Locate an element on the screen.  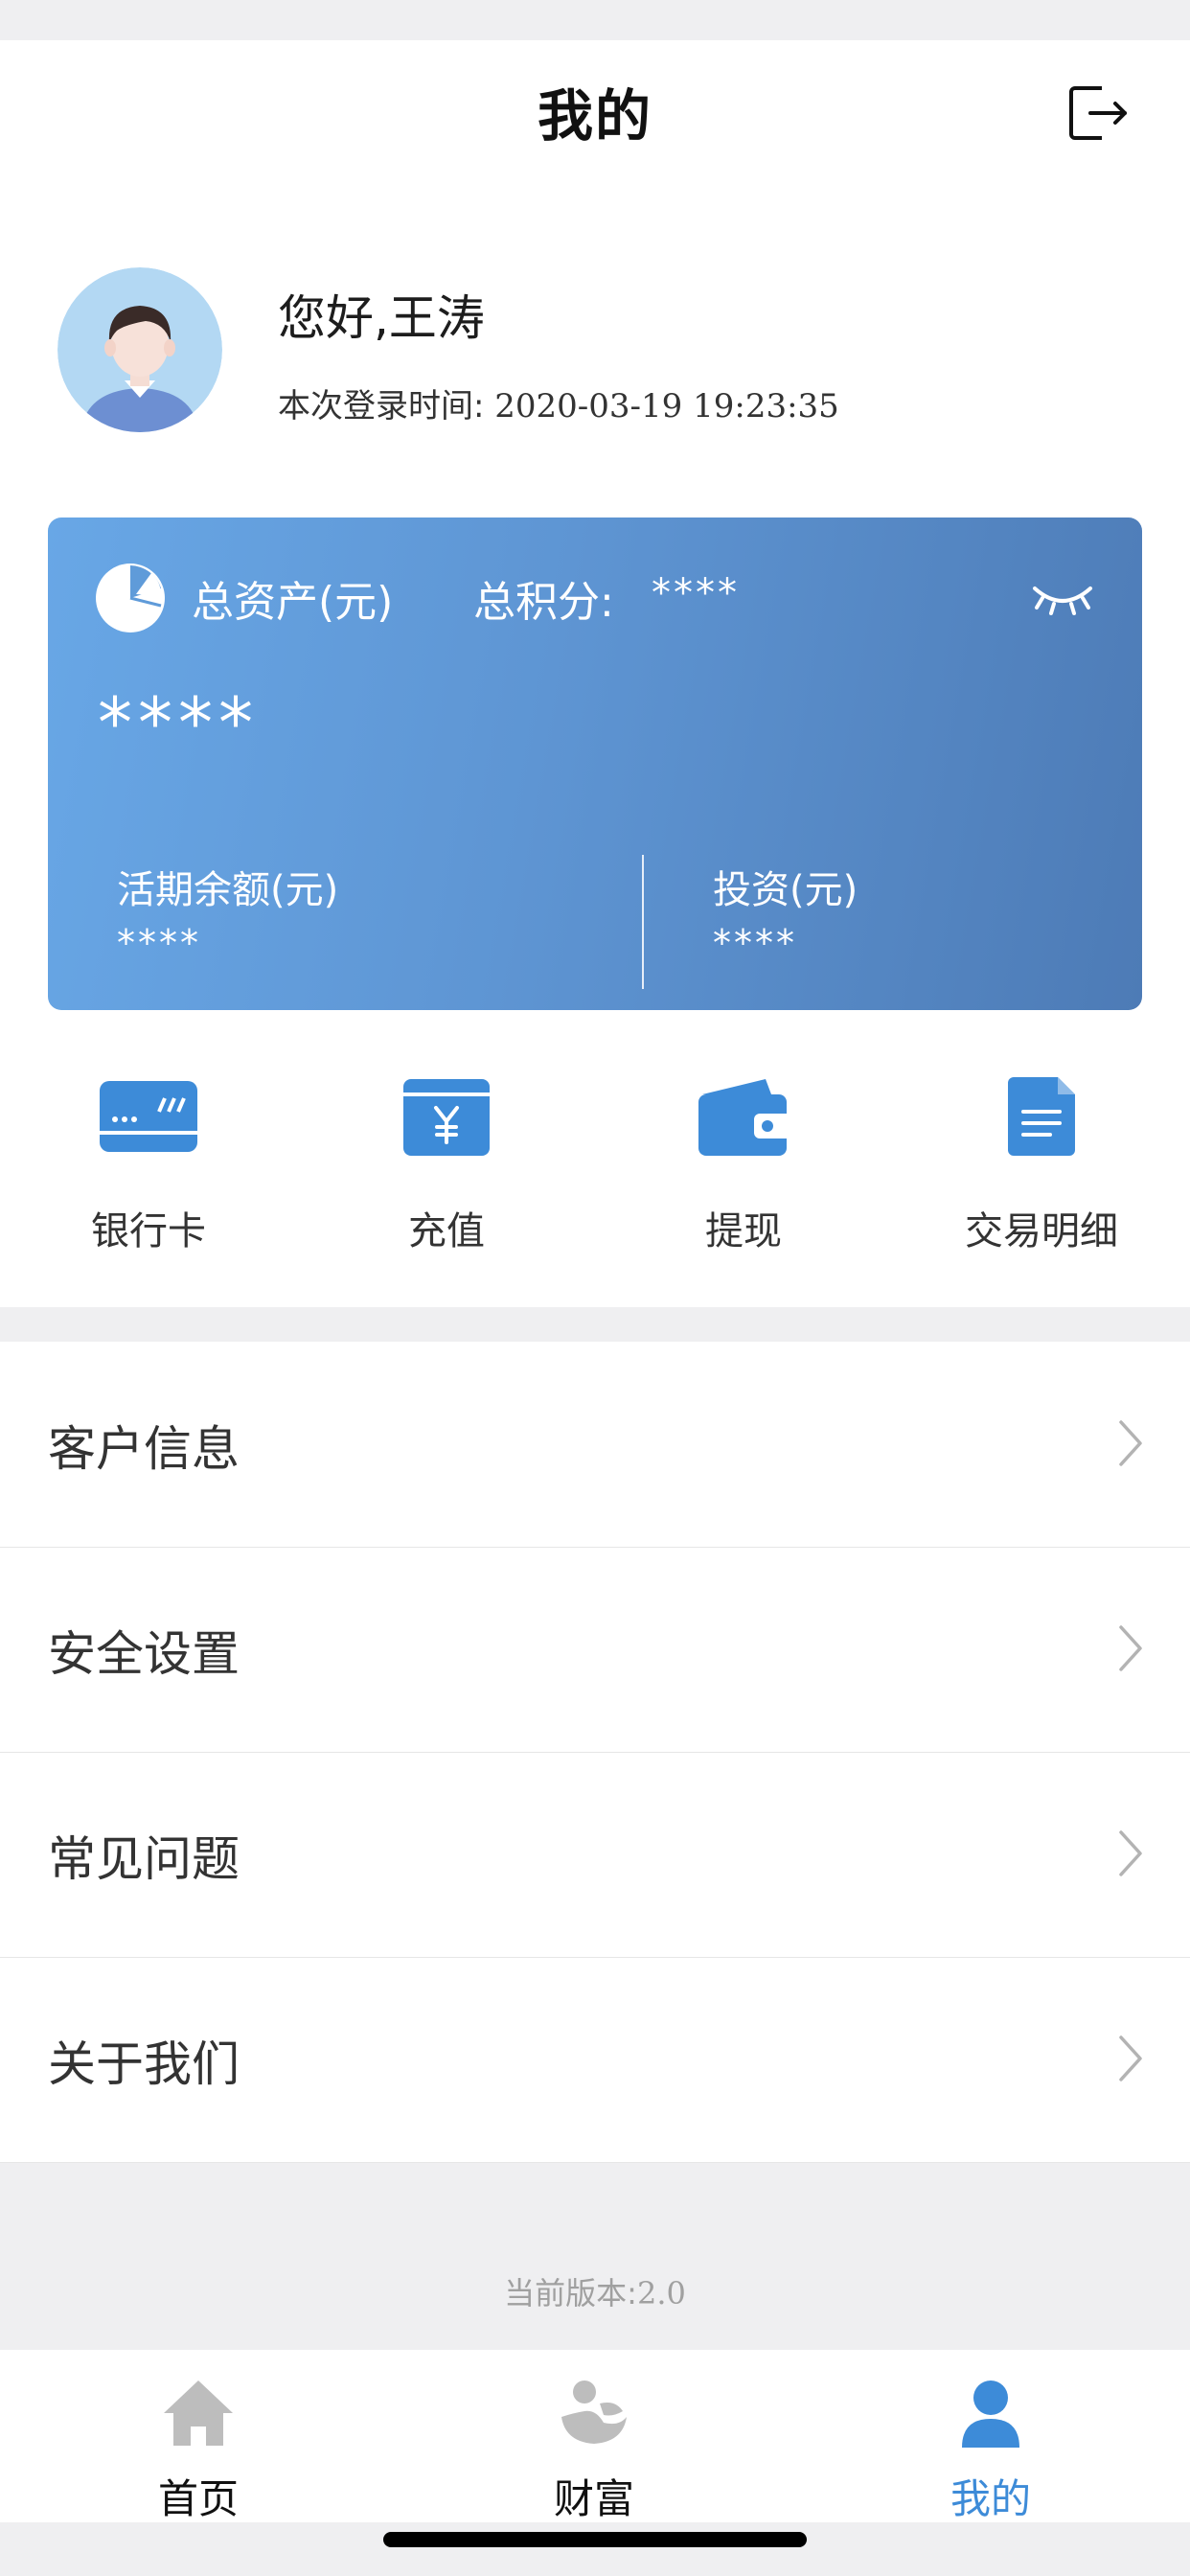
quick-action-label: 提现 is located at coordinates (744, 1231).